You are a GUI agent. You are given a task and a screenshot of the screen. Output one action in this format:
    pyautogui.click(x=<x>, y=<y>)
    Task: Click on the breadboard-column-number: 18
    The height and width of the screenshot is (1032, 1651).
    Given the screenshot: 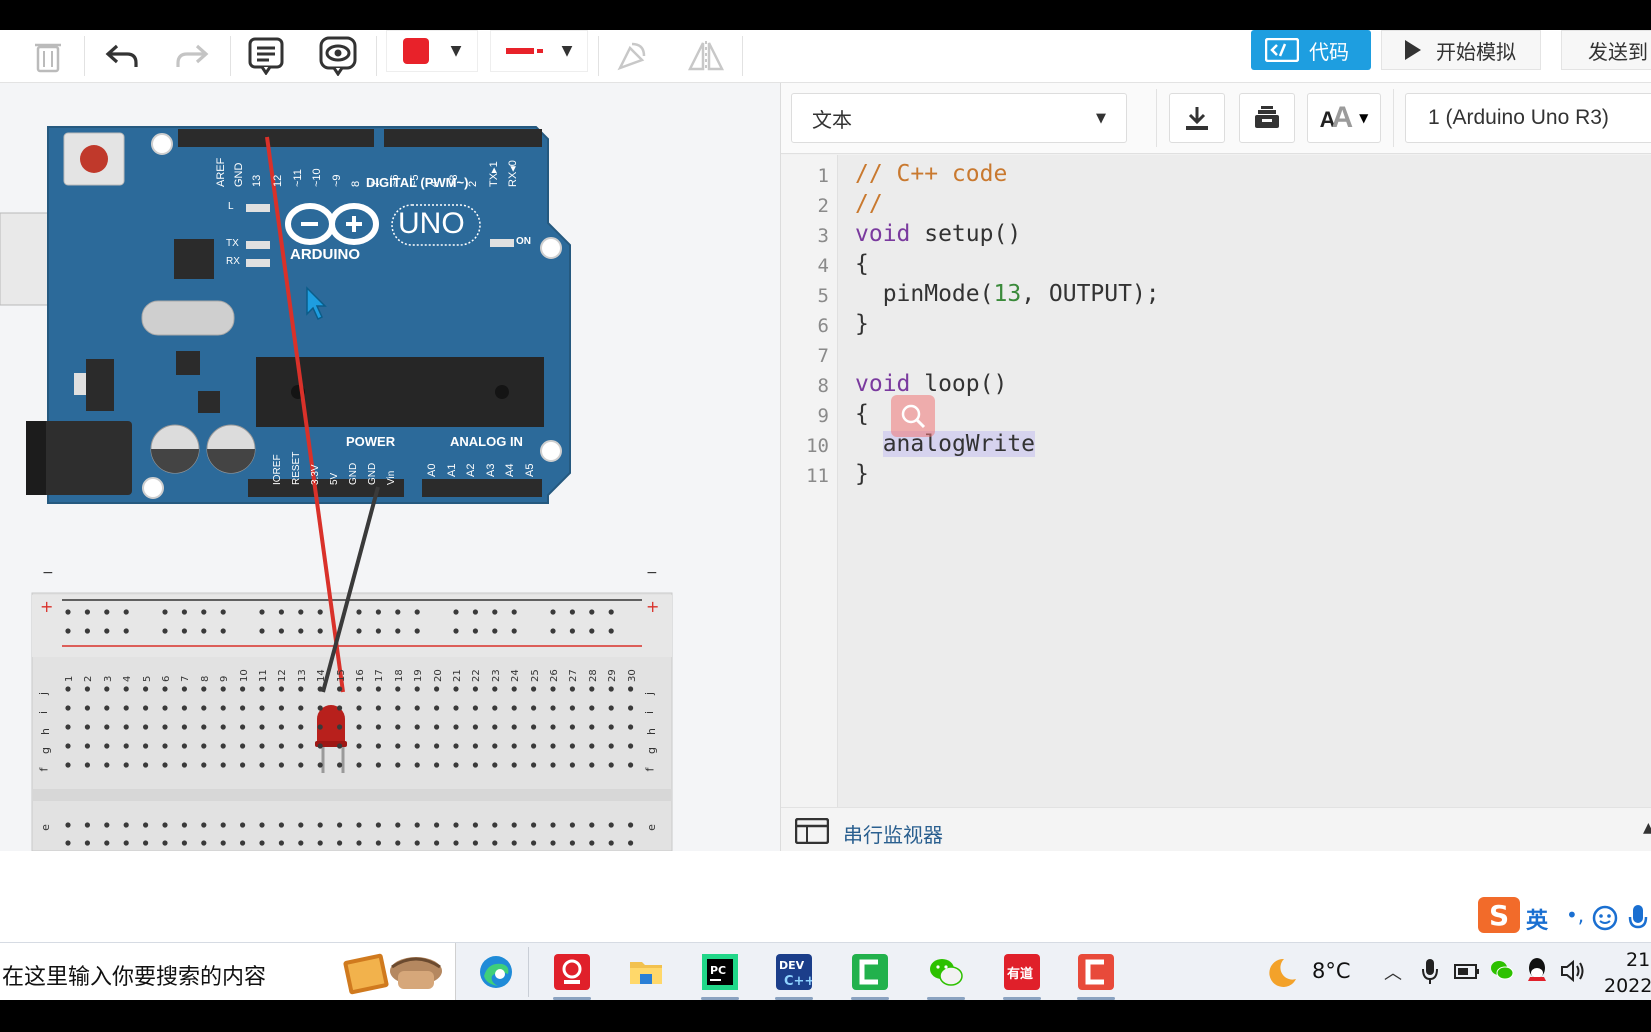 What is the action you would take?
    pyautogui.click(x=399, y=675)
    